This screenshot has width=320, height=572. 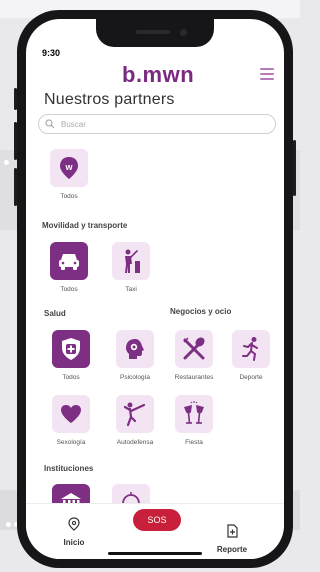 I want to click on shield-plus-icon, so click(x=71, y=349).